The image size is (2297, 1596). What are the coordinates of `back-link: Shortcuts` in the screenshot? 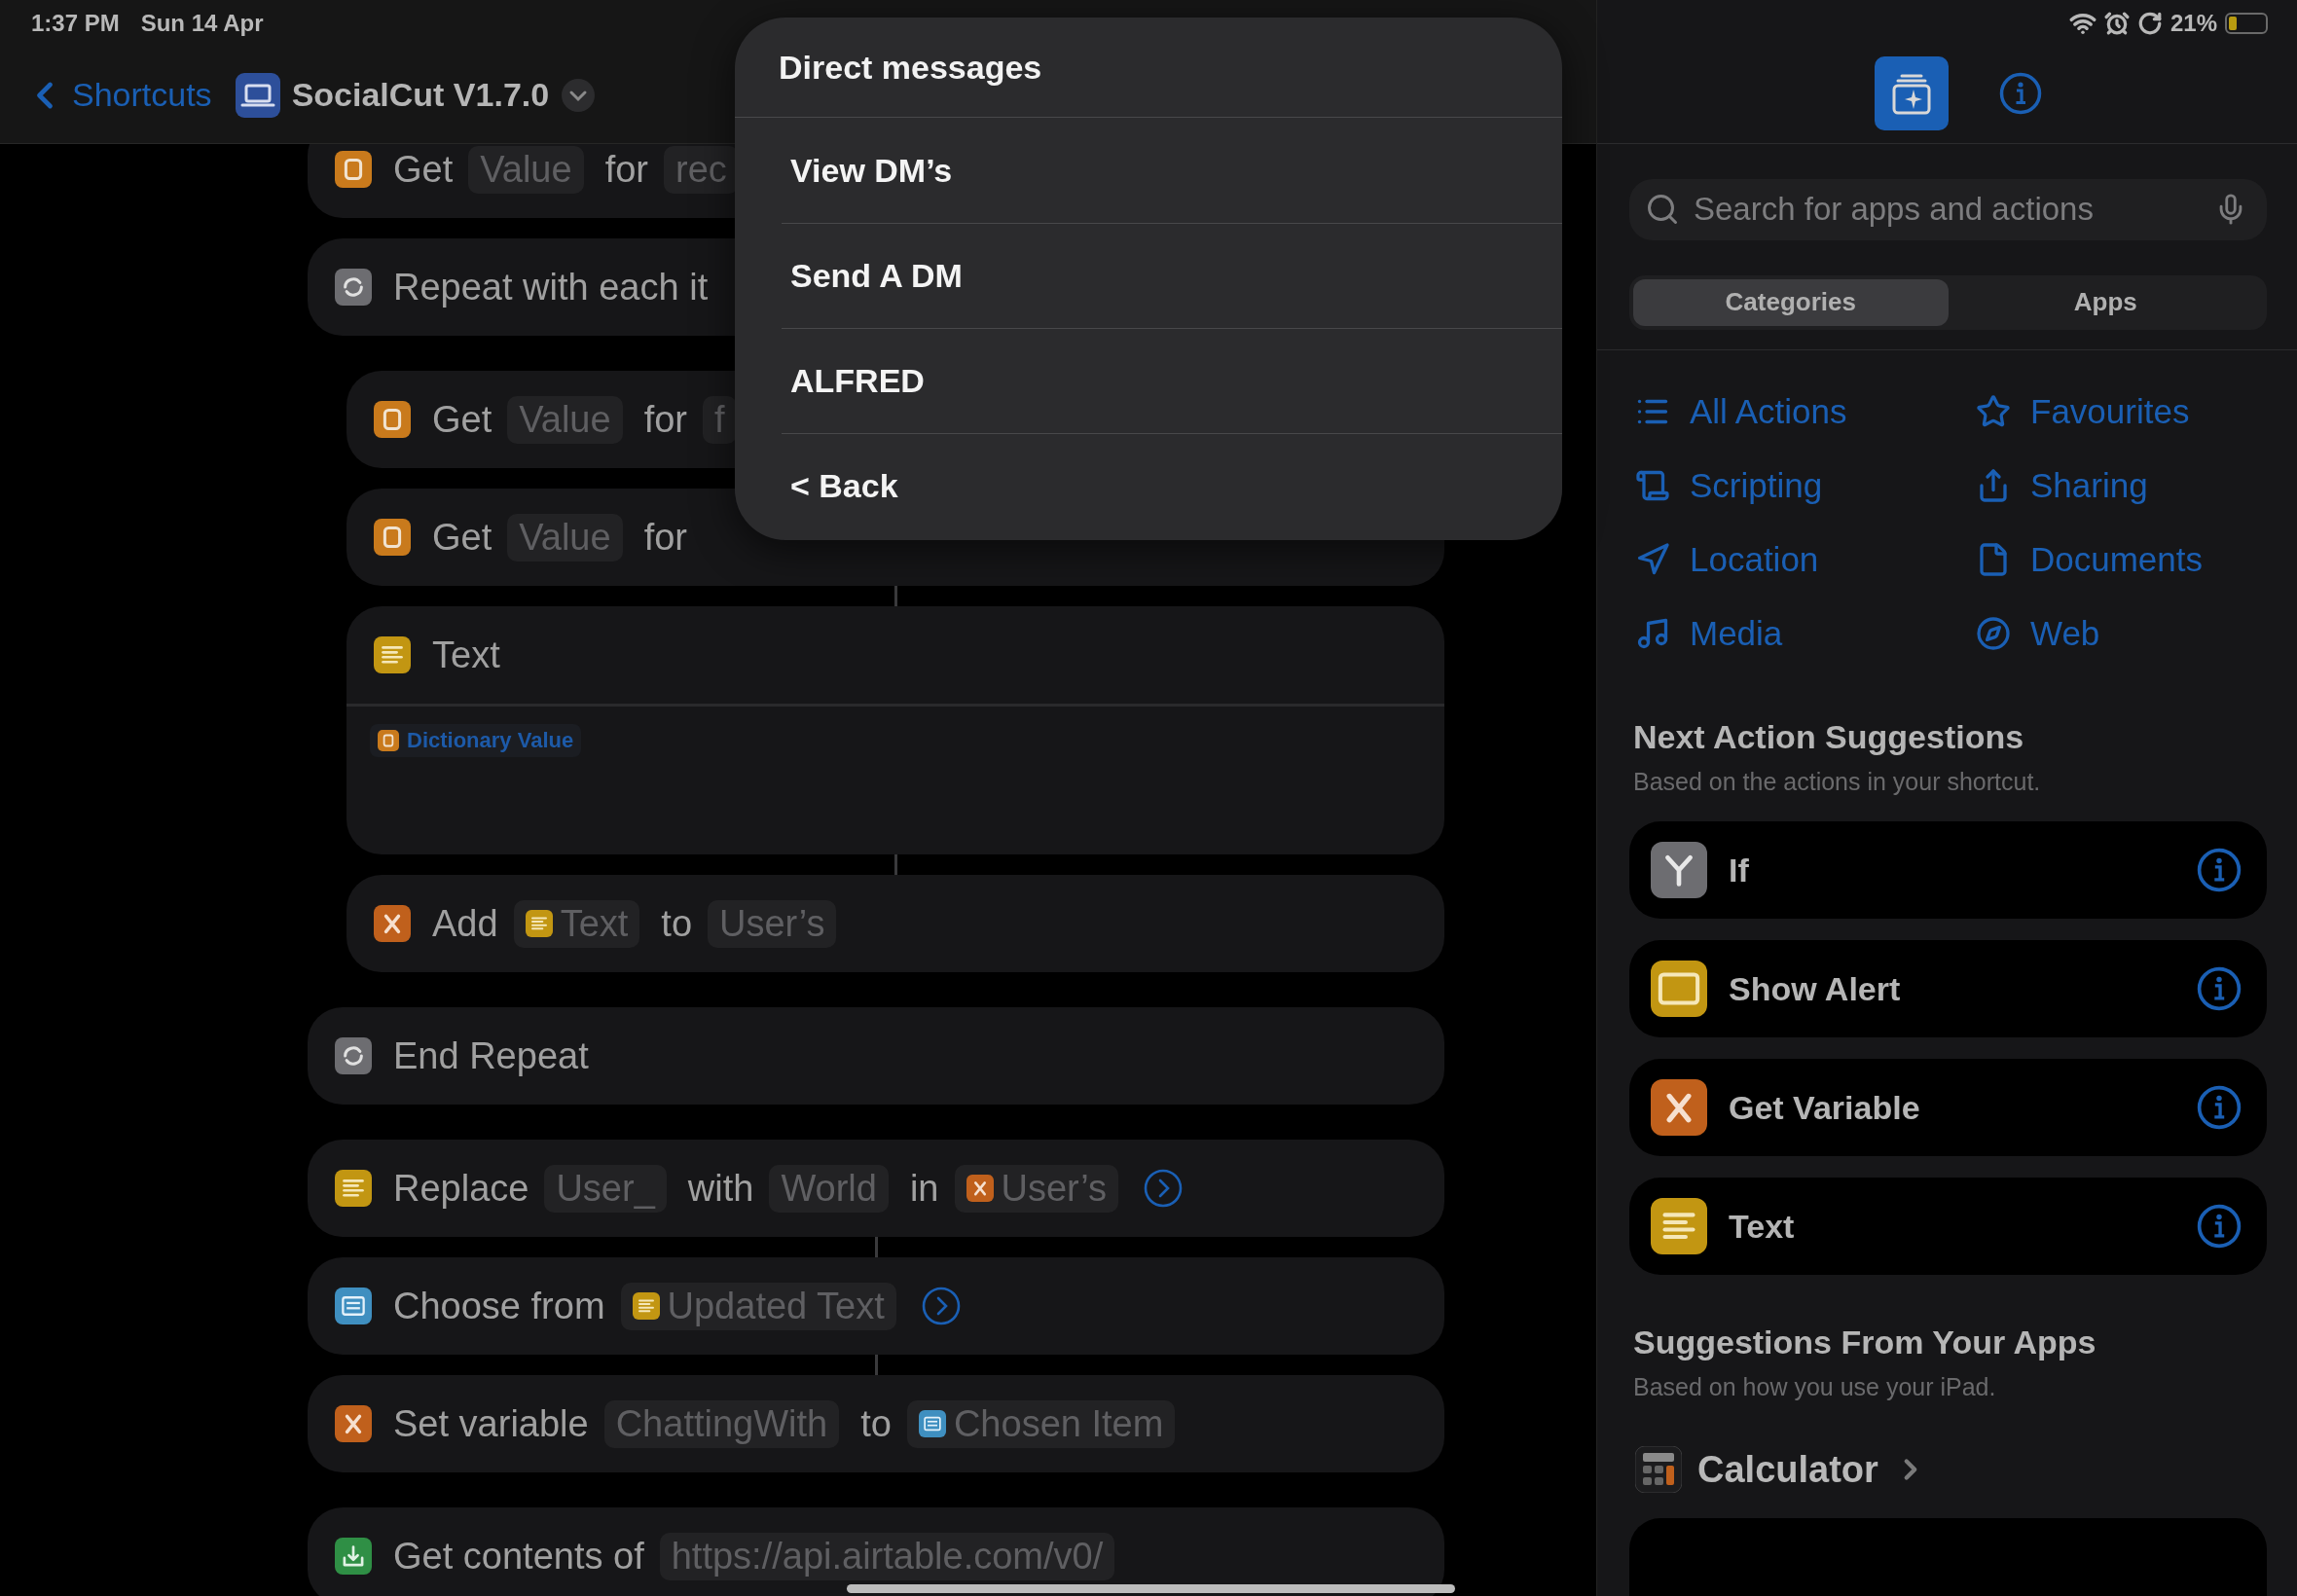 It's located at (117, 95).